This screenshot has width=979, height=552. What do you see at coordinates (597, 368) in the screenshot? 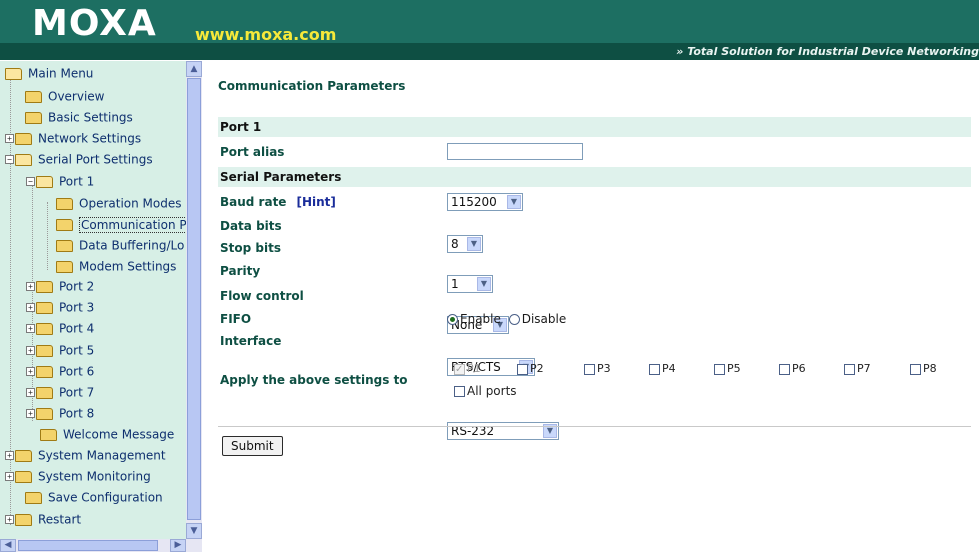
I see `port-p3-checkbox: P3` at bounding box center [597, 368].